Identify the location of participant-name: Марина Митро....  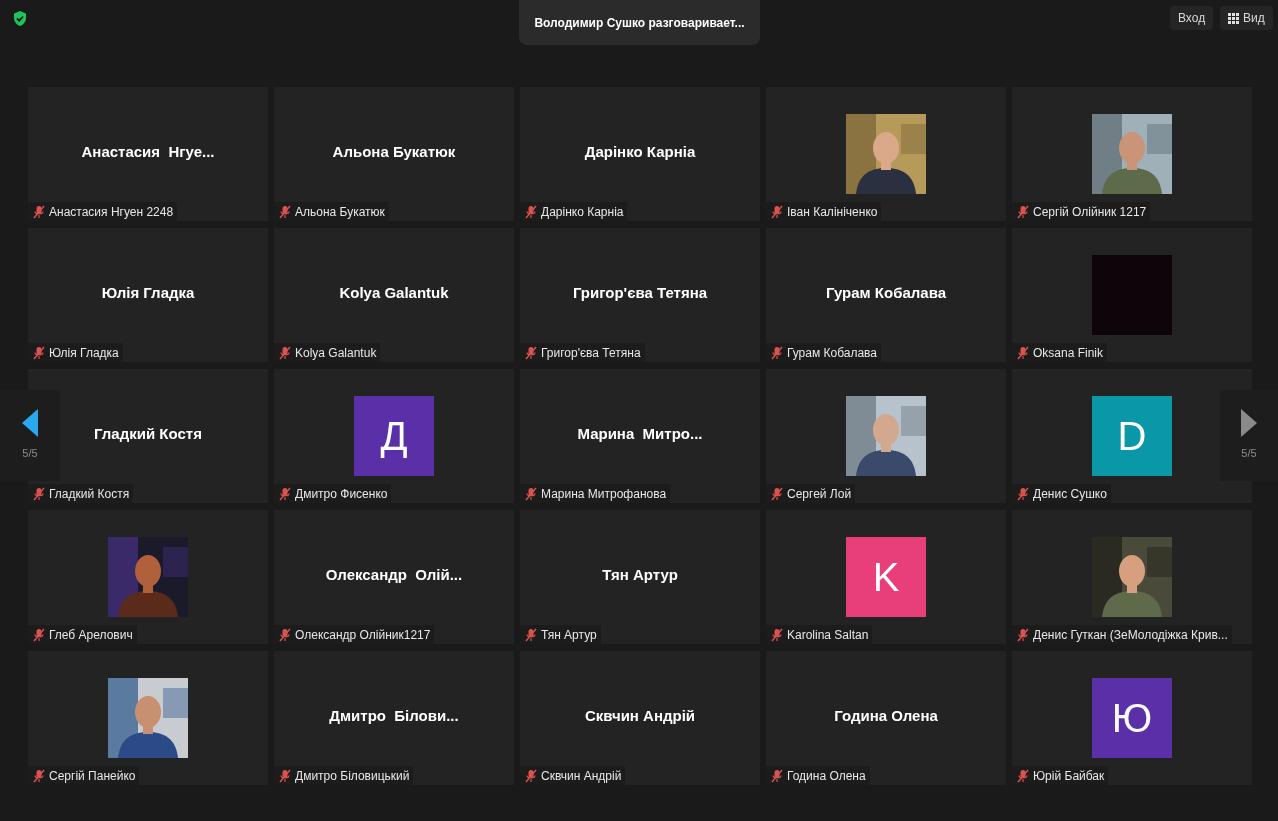
(640, 433).